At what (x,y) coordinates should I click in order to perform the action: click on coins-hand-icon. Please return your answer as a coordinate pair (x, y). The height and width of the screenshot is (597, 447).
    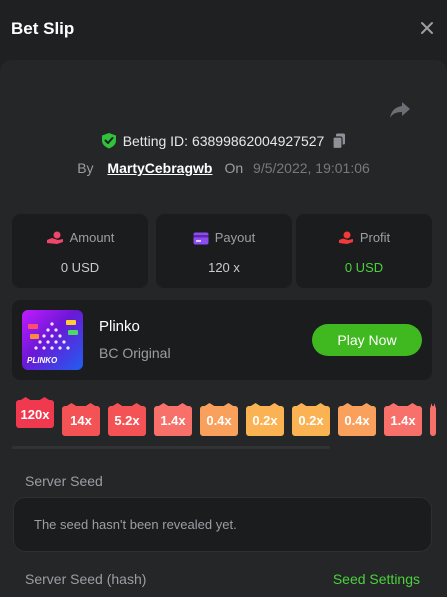
    Looking at the image, I should click on (54, 237).